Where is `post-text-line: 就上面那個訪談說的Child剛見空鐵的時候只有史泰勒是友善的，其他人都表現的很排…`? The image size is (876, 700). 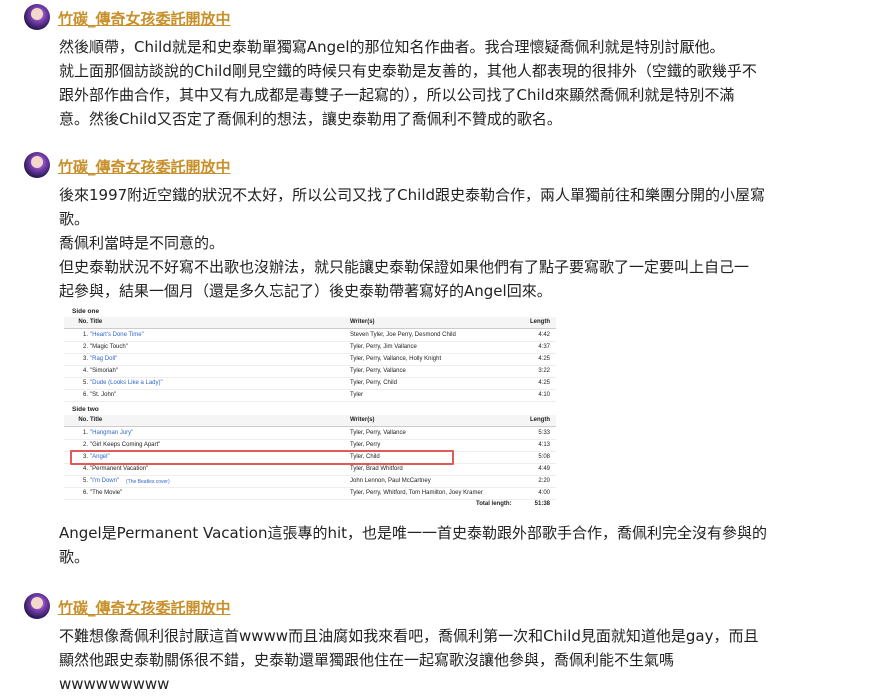
post-text-line: 就上面那個訪談說的Child剛見空鐵的時候只有史泰勒是友善的，其他人都表現的很排… is located at coordinates (408, 71).